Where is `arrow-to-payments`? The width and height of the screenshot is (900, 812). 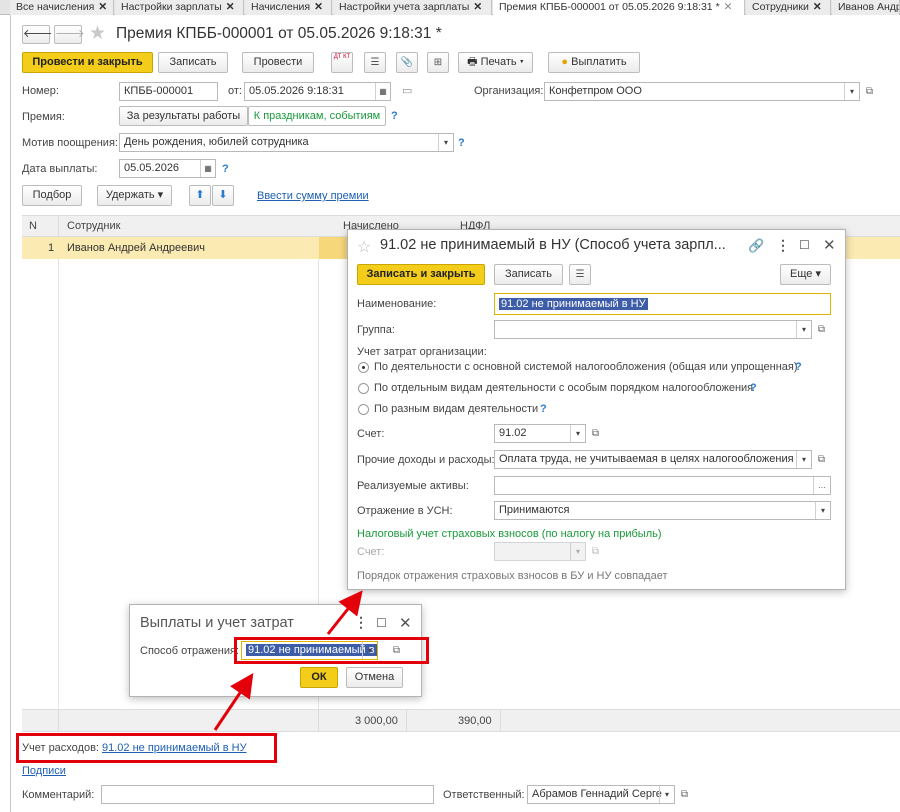
arrow-to-payments is located at coordinates (233, 702).